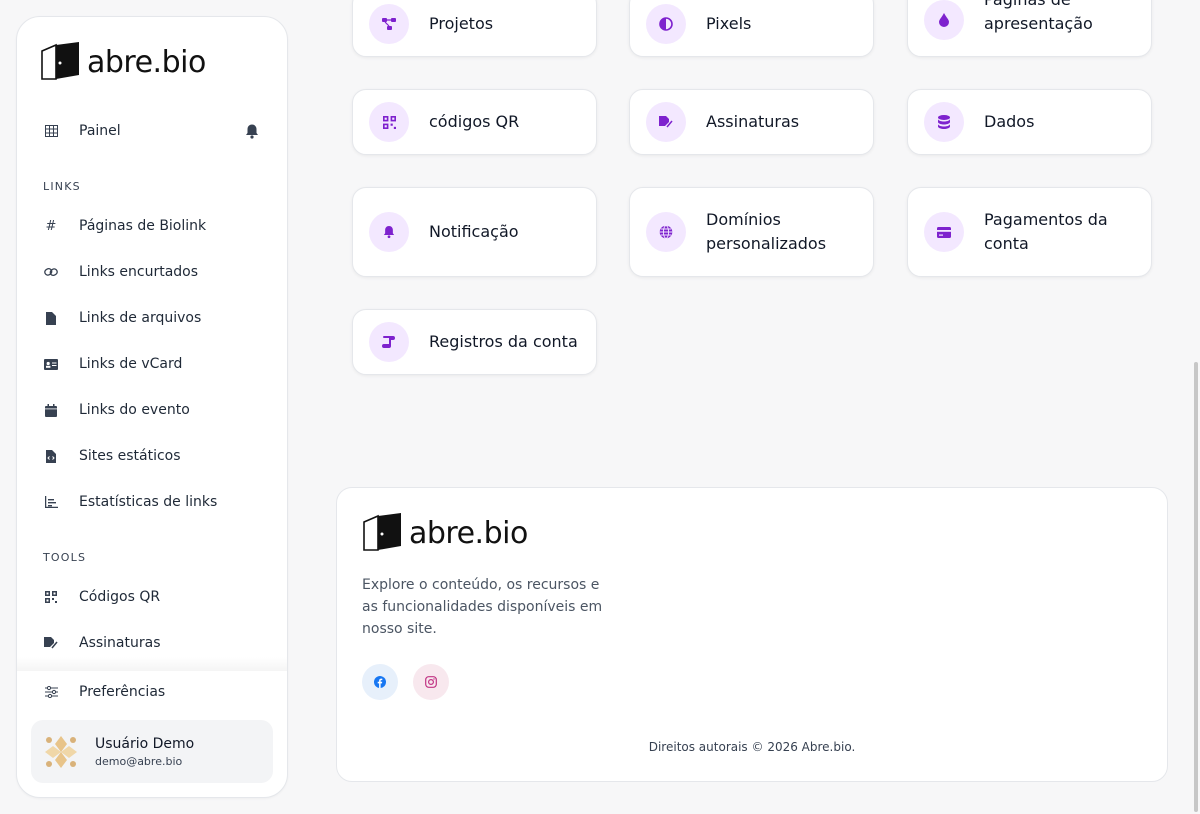  Describe the element at coordinates (61, 751) in the screenshot. I see `avatar` at that location.